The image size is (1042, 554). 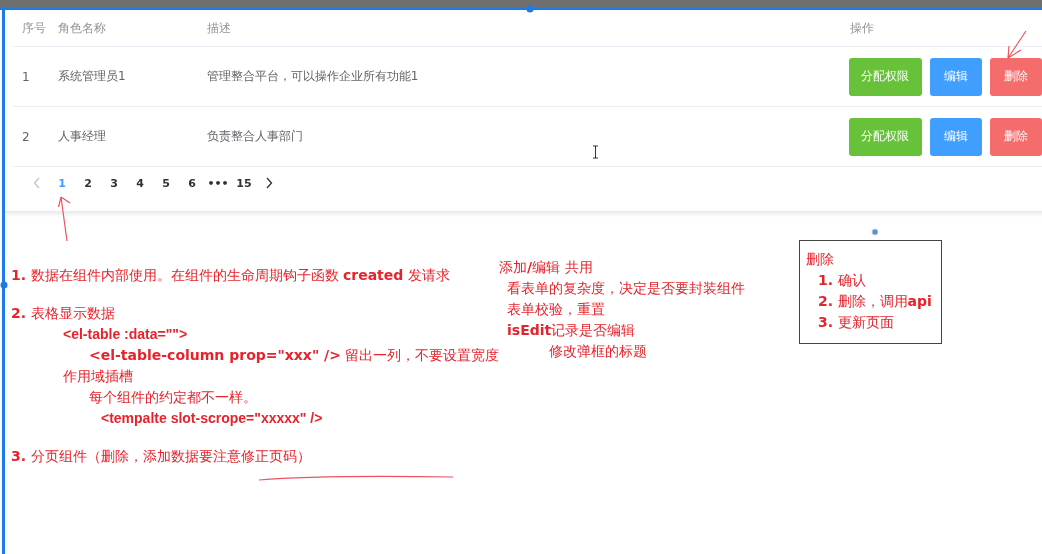 I want to click on next-page-icon, so click(x=269, y=183).